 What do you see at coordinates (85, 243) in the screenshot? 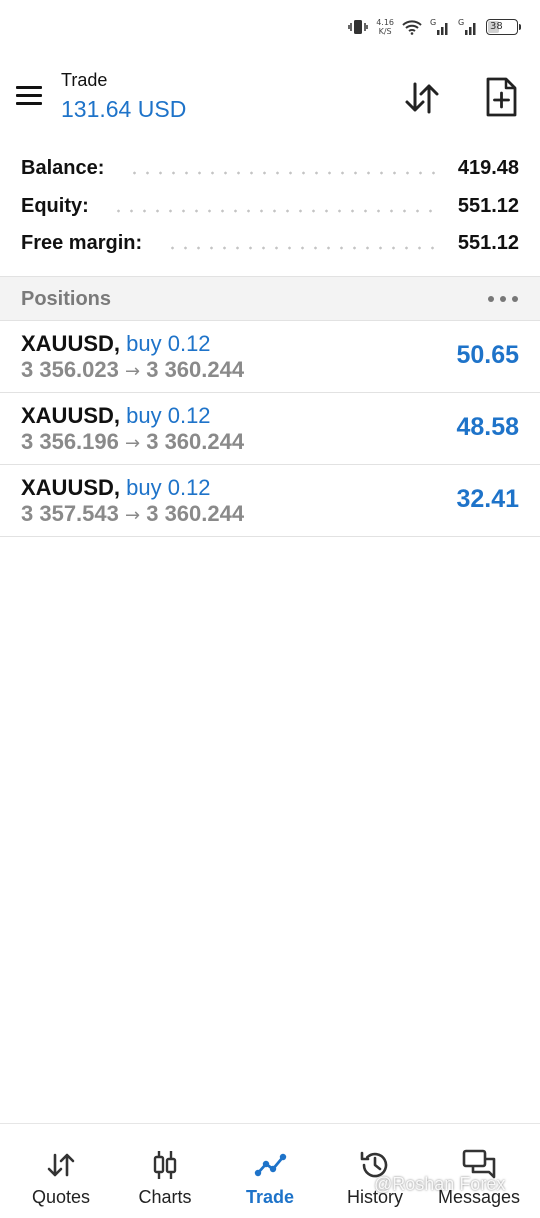
I see `free-margin-label: Free margin:` at bounding box center [85, 243].